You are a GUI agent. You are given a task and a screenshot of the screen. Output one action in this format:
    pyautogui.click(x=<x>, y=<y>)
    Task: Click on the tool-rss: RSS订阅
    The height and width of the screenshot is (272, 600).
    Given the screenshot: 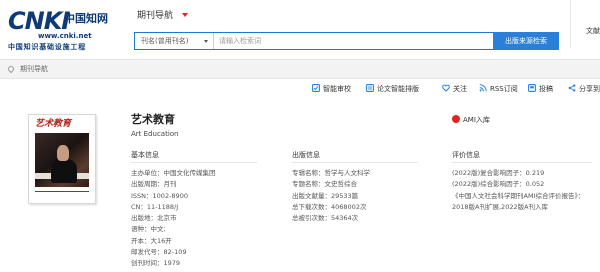 What is the action you would take?
    pyautogui.click(x=498, y=89)
    